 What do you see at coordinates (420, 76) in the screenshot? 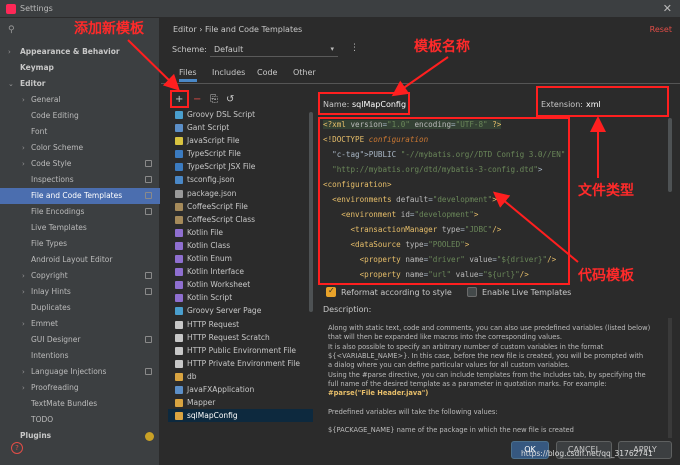
I see `arrow-to-name-field` at bounding box center [420, 76].